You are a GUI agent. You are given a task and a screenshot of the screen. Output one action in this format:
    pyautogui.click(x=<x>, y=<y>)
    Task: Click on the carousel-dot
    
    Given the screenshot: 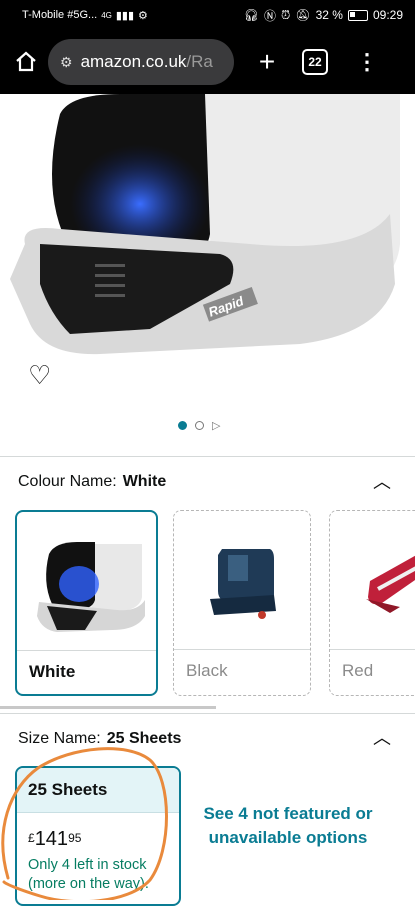 What is the action you would take?
    pyautogui.click(x=199, y=425)
    